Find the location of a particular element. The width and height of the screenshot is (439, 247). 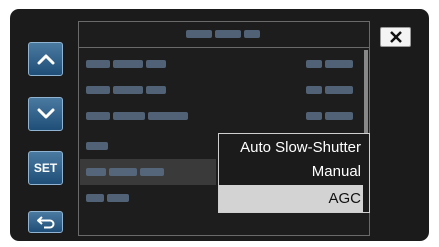

close-button is located at coordinates (395, 37).